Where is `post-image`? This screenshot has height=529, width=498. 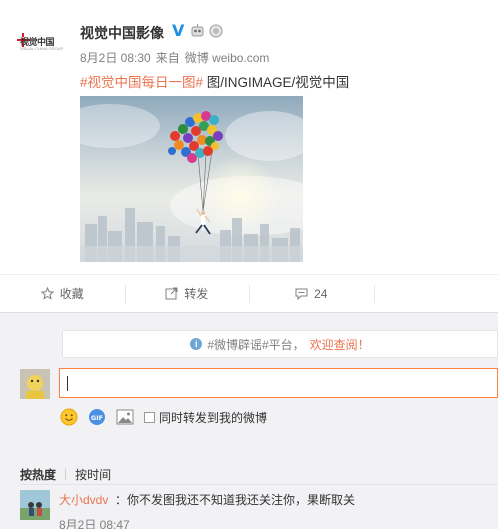 post-image is located at coordinates (191, 179).